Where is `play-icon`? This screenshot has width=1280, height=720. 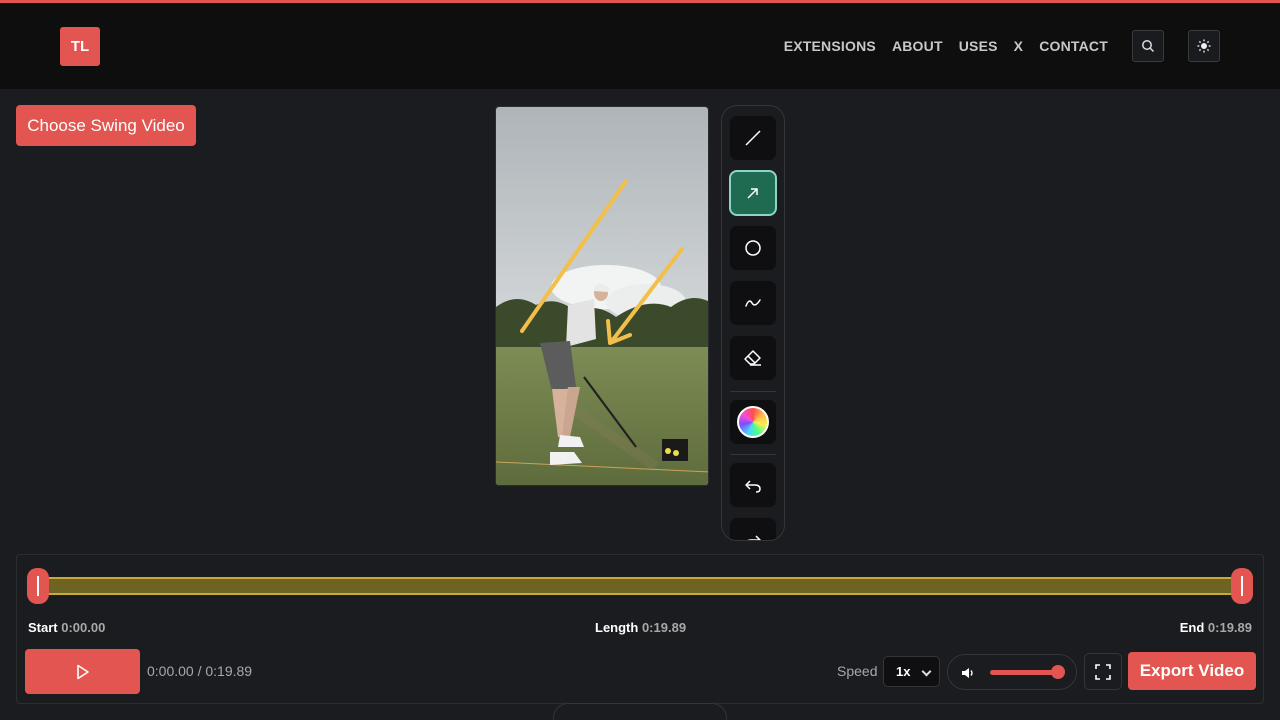 play-icon is located at coordinates (82, 671).